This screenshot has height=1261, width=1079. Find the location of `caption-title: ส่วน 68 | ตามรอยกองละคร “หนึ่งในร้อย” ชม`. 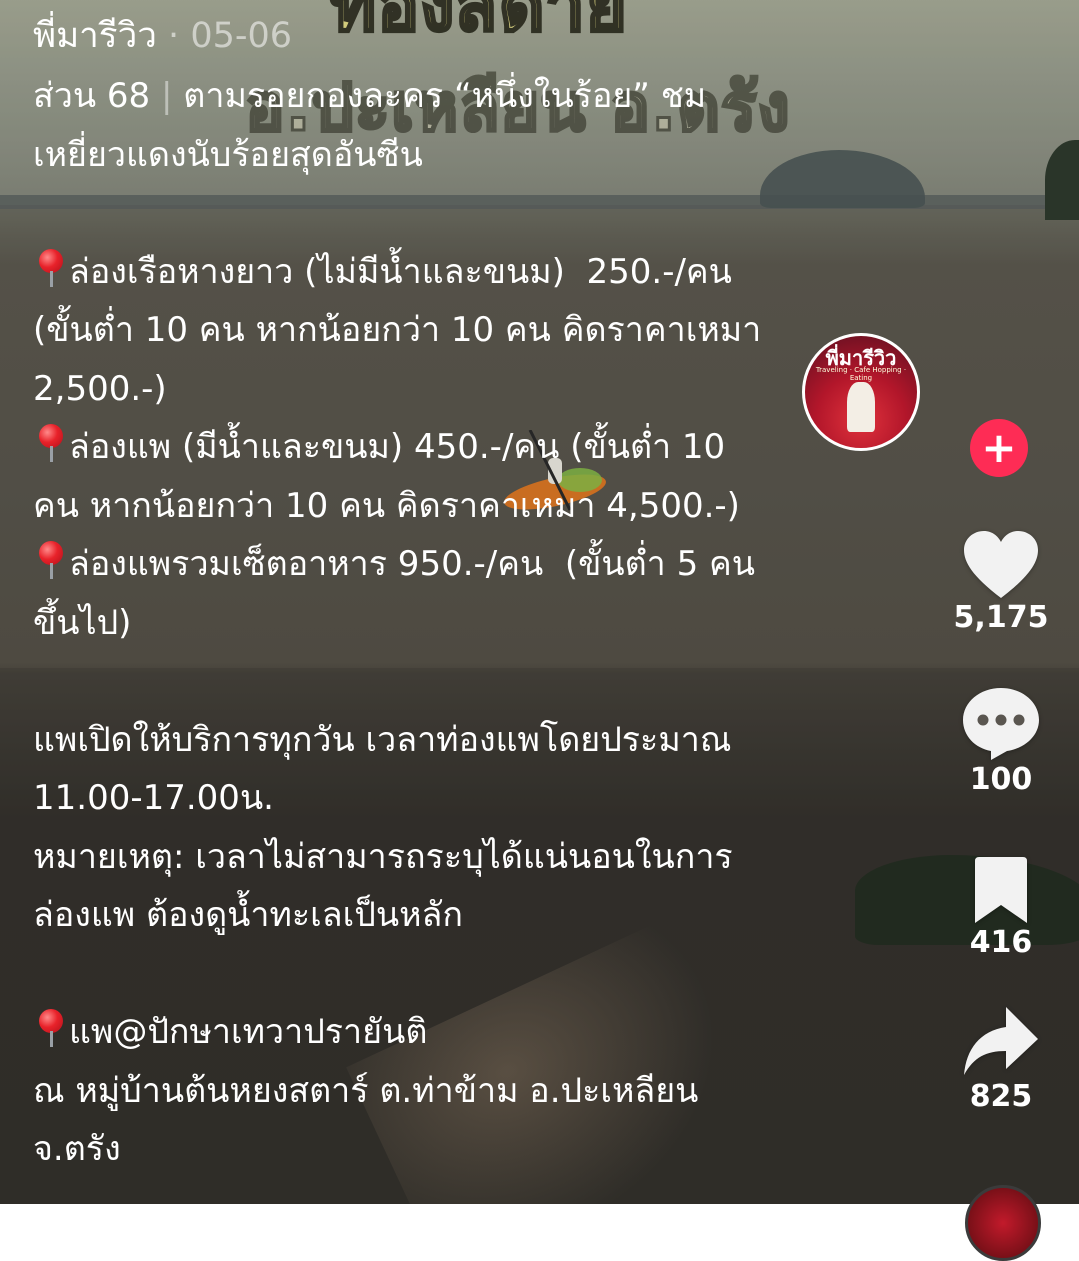

caption-title: ส่วน 68 | ตามรอยกองละคร “หนึ่งในร้อย” ชม is located at coordinates (433, 96).